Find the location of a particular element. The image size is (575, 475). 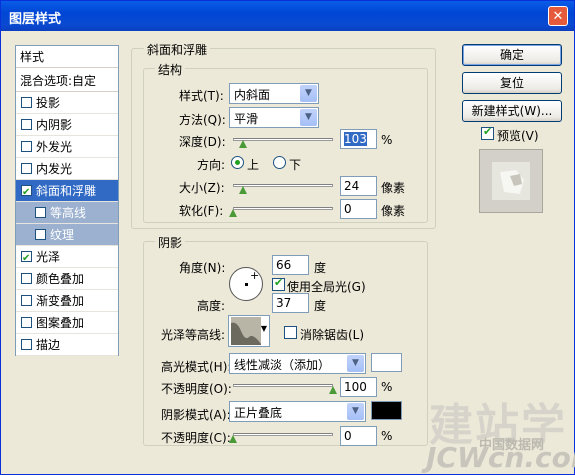

sidebar-item: 描边 is located at coordinates (67, 345).